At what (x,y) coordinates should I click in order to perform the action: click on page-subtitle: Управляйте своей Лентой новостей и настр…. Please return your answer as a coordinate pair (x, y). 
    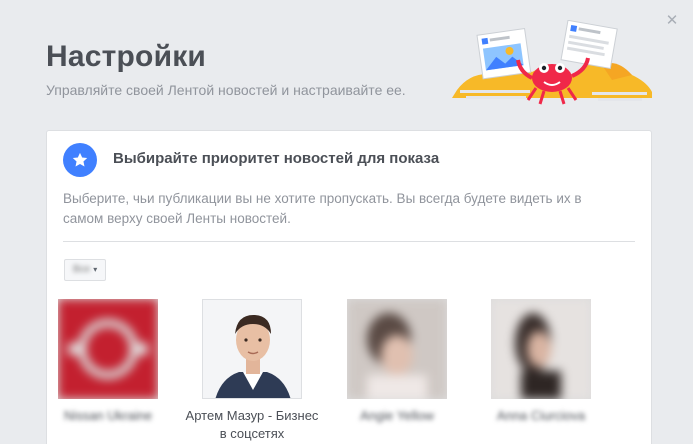
    Looking at the image, I should click on (226, 90).